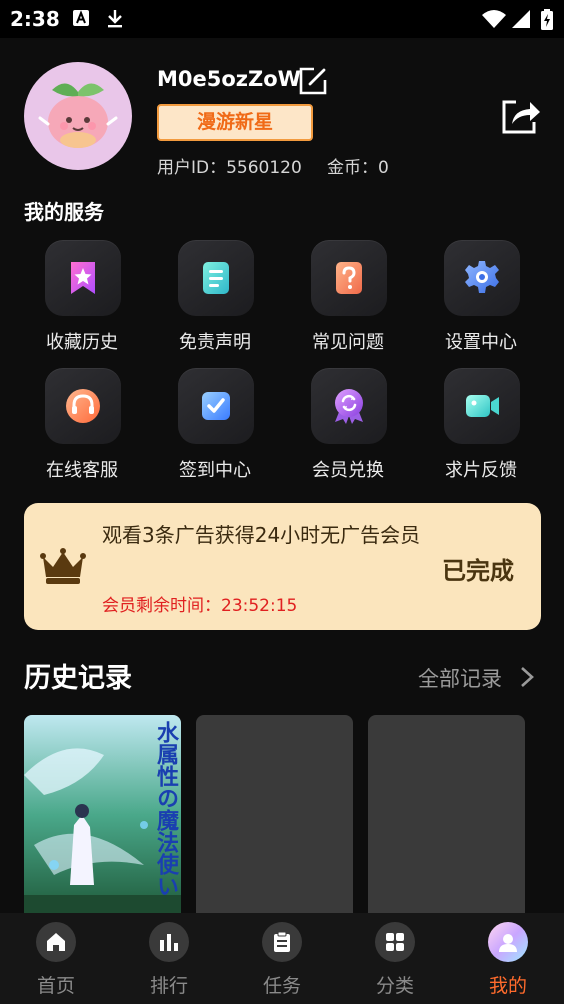 The width and height of the screenshot is (564, 1004). I want to click on username: M0e5ozZoW, so click(229, 79).